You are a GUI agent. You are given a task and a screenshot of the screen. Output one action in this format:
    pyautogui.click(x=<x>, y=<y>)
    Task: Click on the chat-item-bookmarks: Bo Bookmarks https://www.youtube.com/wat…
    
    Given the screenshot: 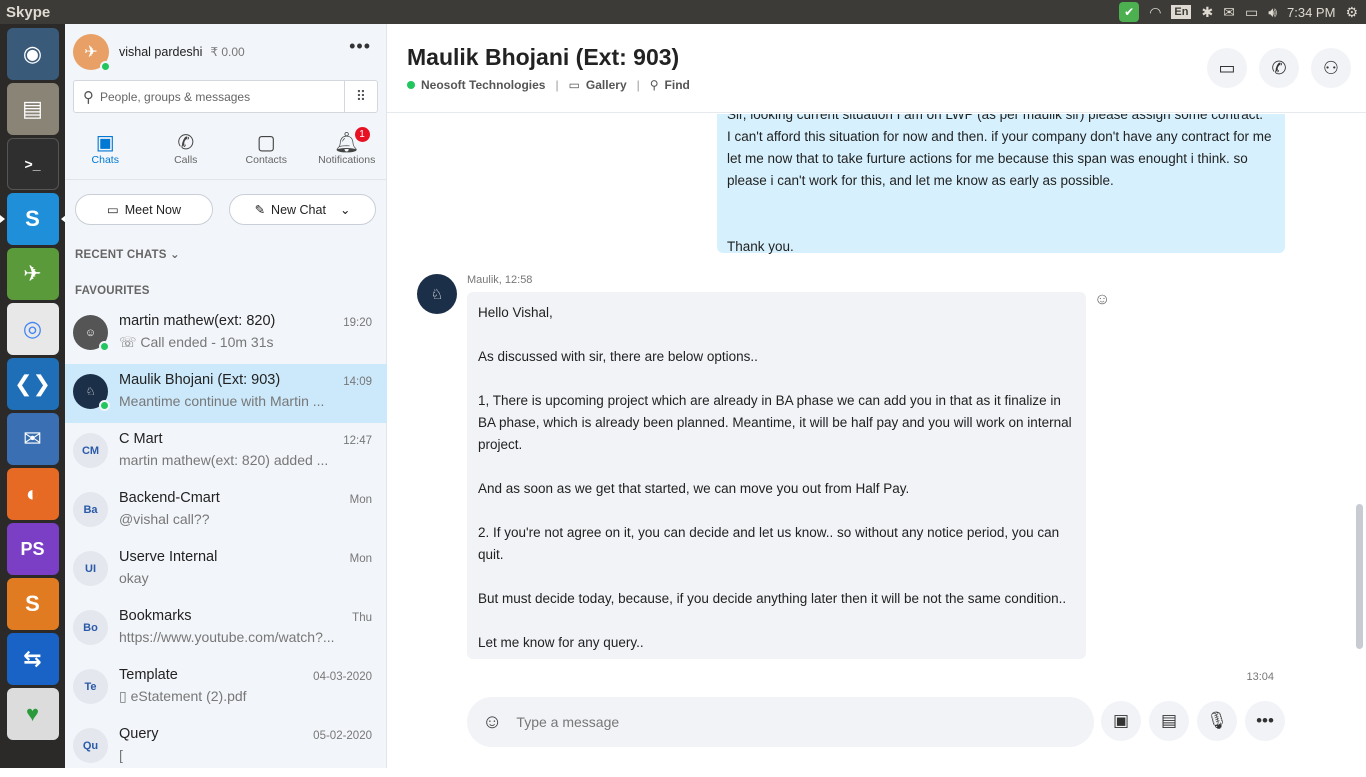 What is the action you would take?
    pyautogui.click(x=226, y=629)
    